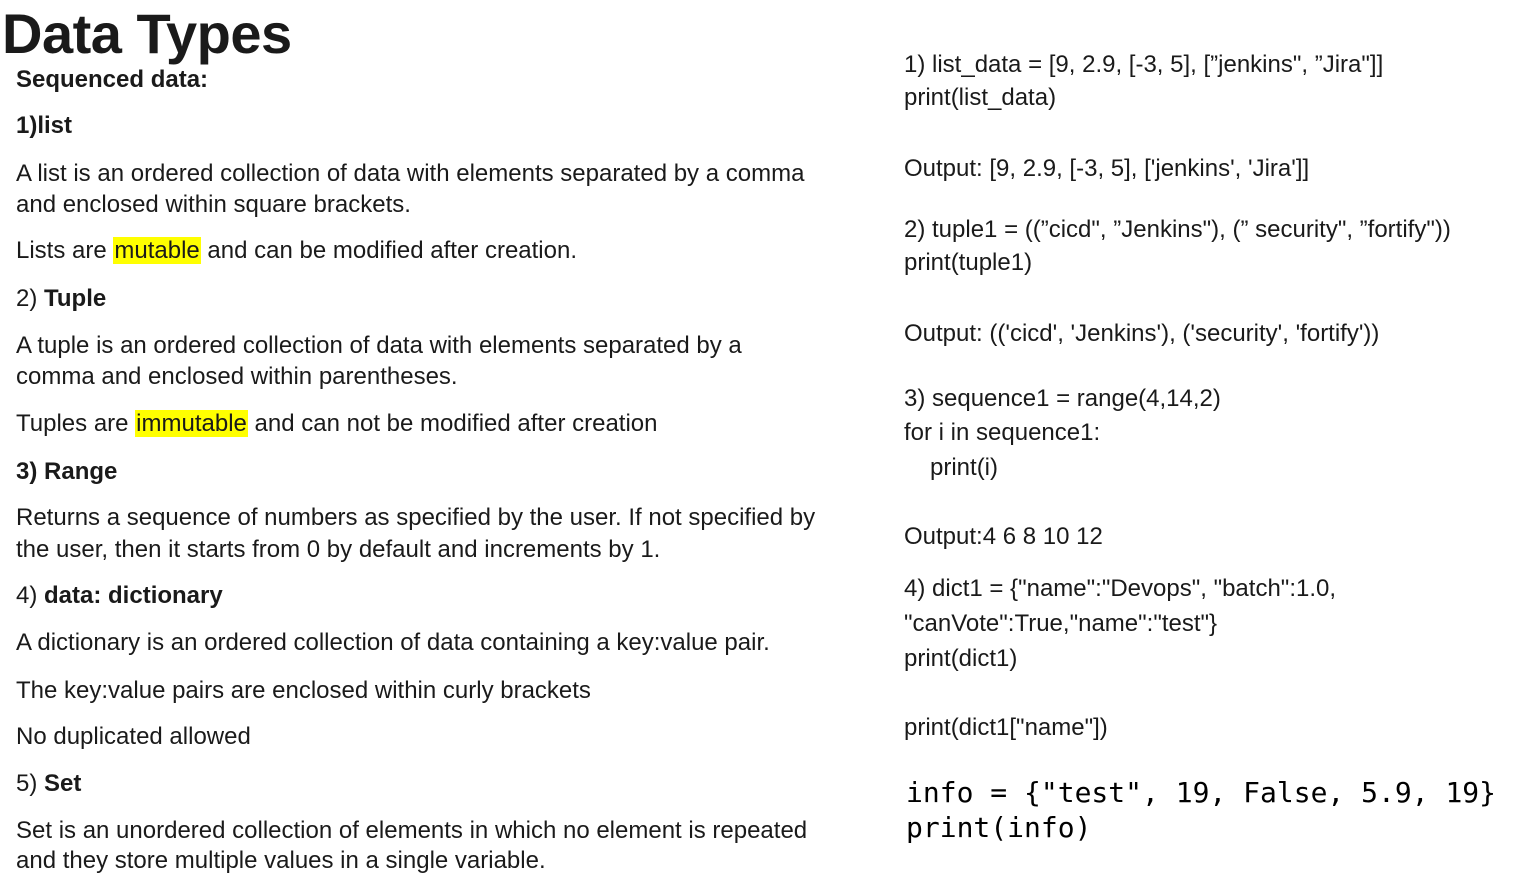 The width and height of the screenshot is (1521, 876). Describe the element at coordinates (147, 33) in the screenshot. I see `page-title: Data Types` at that location.